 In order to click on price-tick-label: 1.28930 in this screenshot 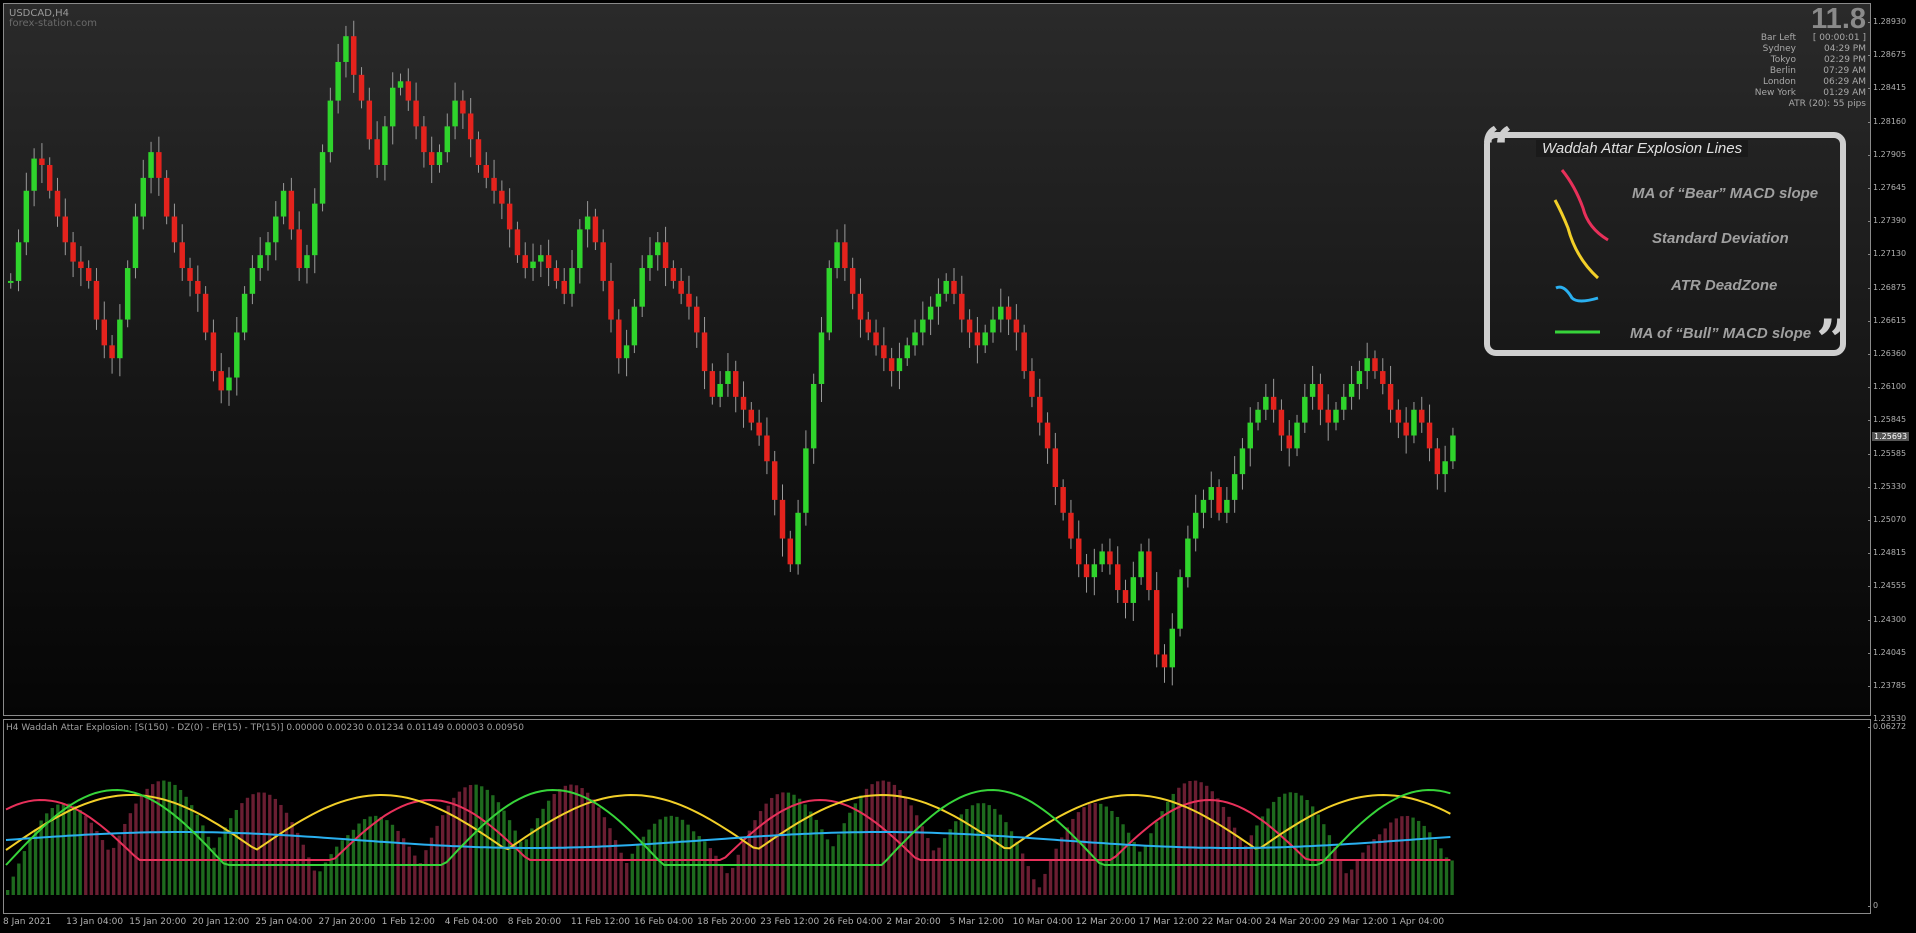, I will do `click(1887, 21)`.